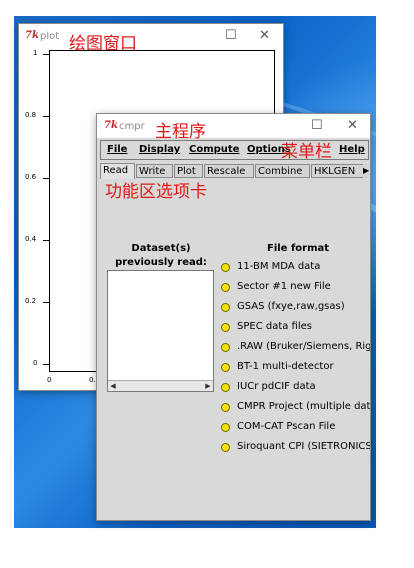 The height and width of the screenshot is (568, 414). I want to click on plot-window-titlebar: 7k plot ☐ ✕, so click(151, 37).